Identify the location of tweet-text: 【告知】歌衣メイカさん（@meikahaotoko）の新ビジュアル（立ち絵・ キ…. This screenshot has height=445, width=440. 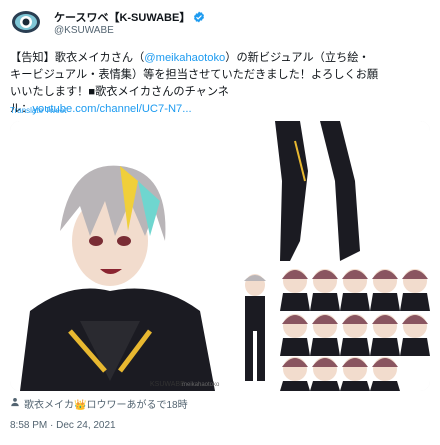
(221, 84).